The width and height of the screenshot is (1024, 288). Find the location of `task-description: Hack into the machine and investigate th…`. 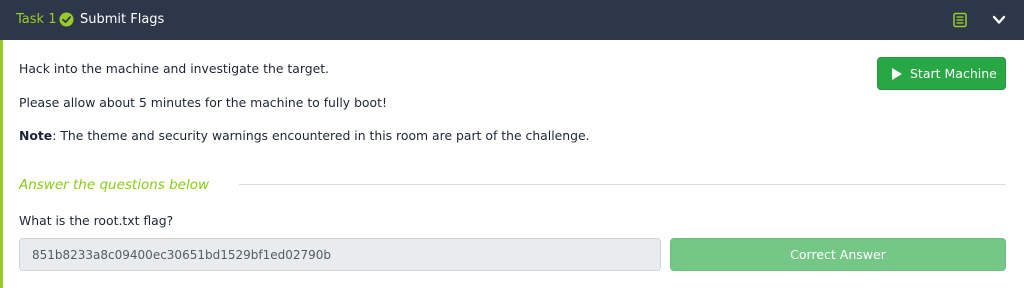

task-description: Hack into the machine and investigate th… is located at coordinates (174, 68).